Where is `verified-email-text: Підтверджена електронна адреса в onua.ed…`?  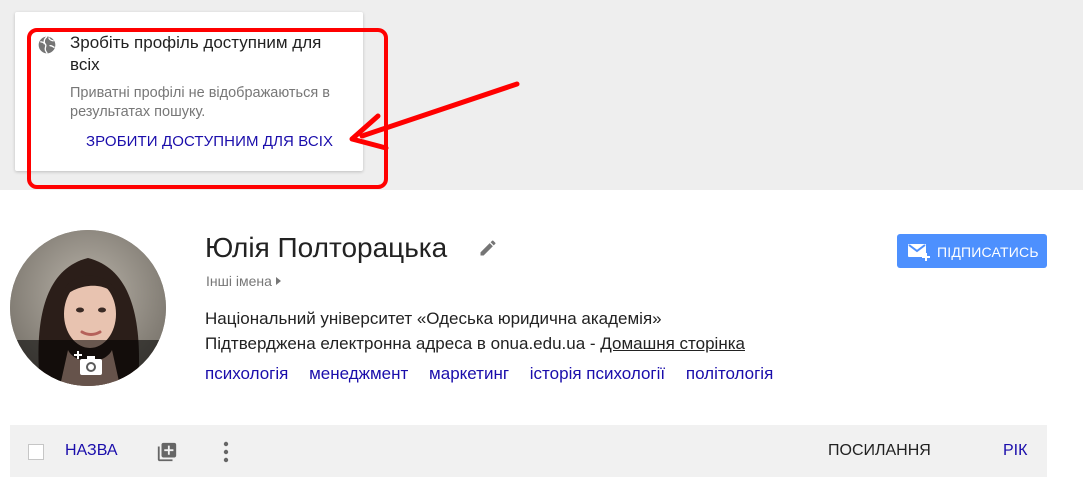
verified-email-text: Підтверджена електронна адреса в onua.ed… is located at coordinates (403, 343).